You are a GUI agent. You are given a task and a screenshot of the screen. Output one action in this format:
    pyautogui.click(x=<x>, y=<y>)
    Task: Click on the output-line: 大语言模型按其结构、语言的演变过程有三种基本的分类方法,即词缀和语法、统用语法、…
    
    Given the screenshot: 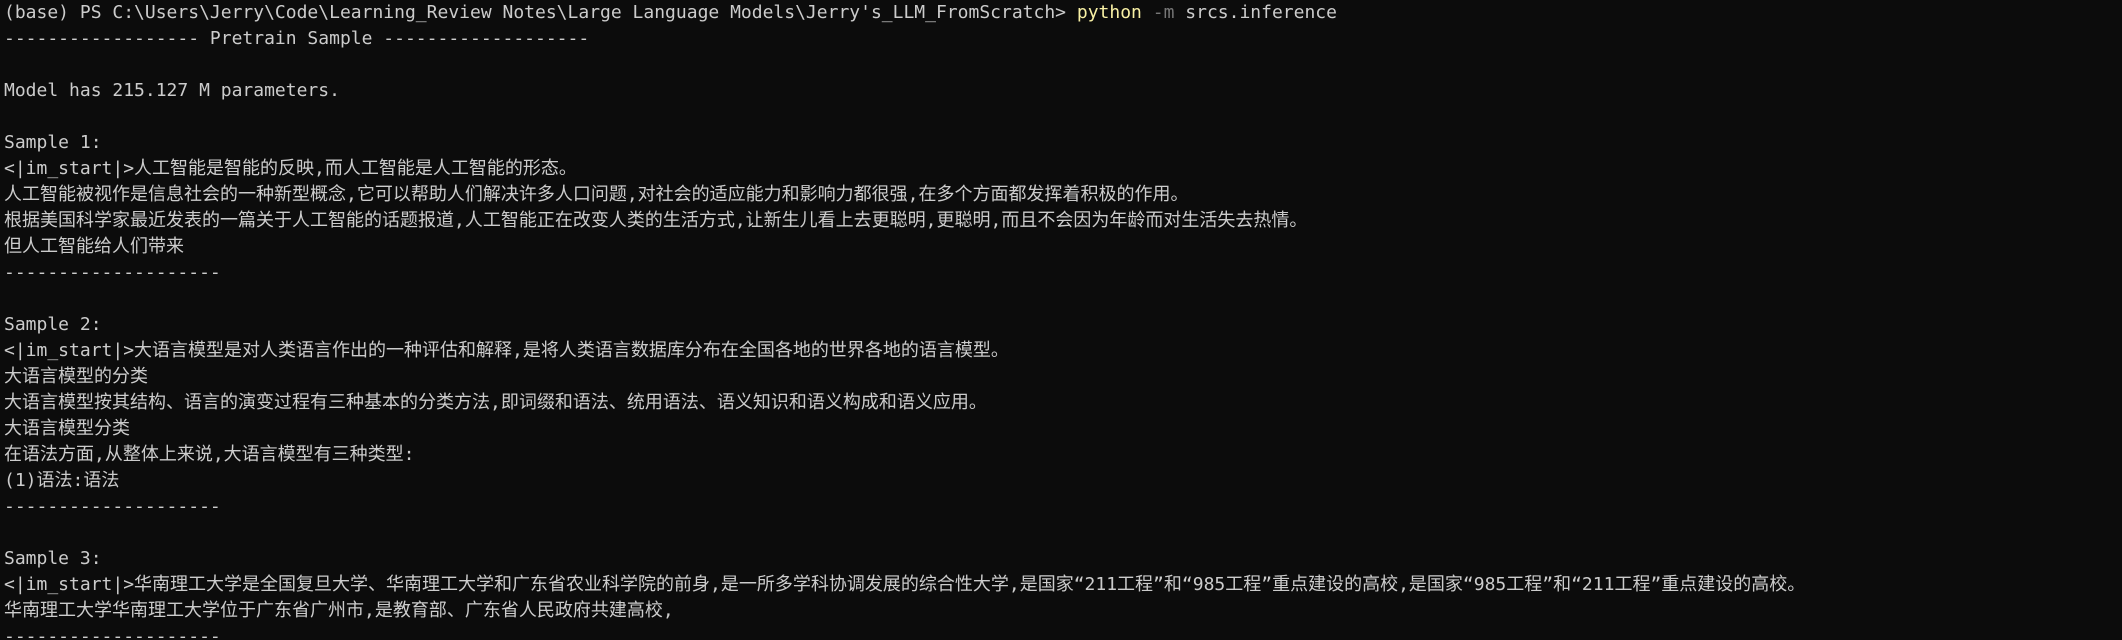 What is the action you would take?
    pyautogui.click(x=495, y=402)
    